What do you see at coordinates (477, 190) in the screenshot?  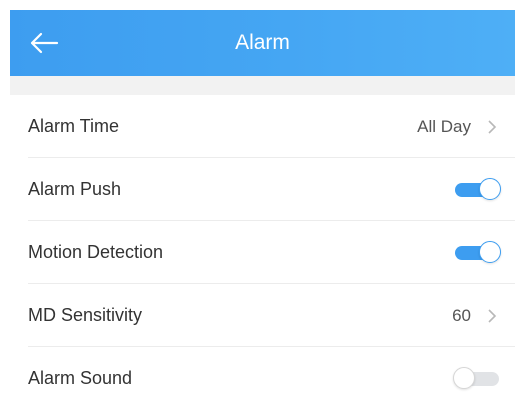 I see `alarm-push-toggle` at bounding box center [477, 190].